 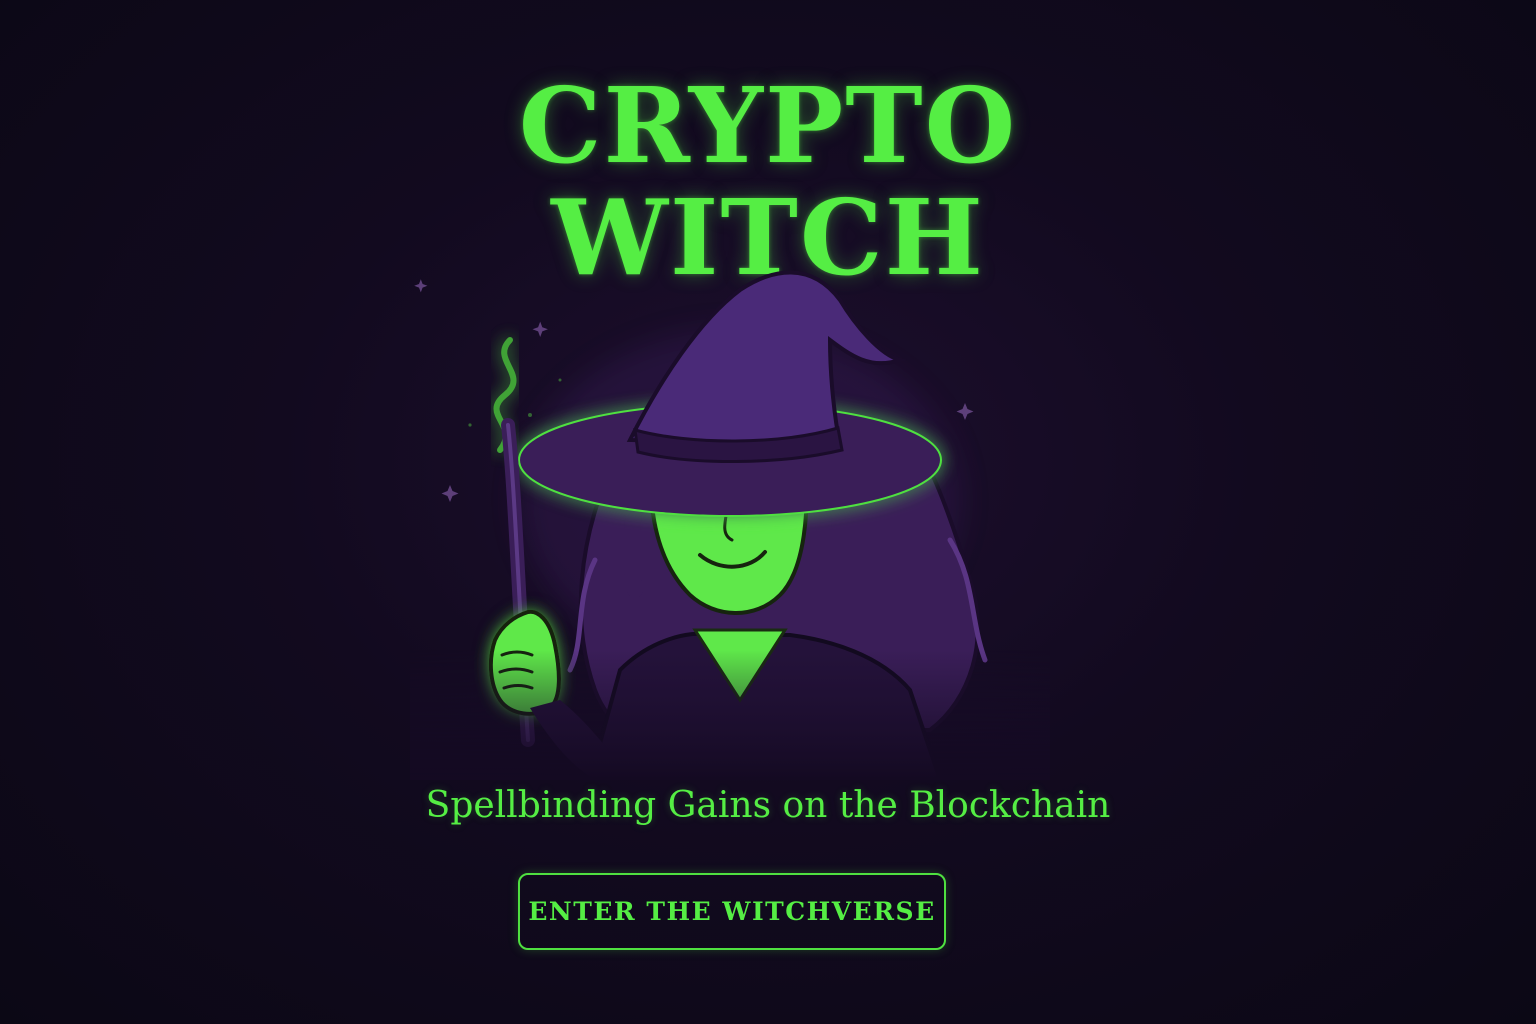 I want to click on title-line-crypto: CRYPTO, so click(x=768, y=125).